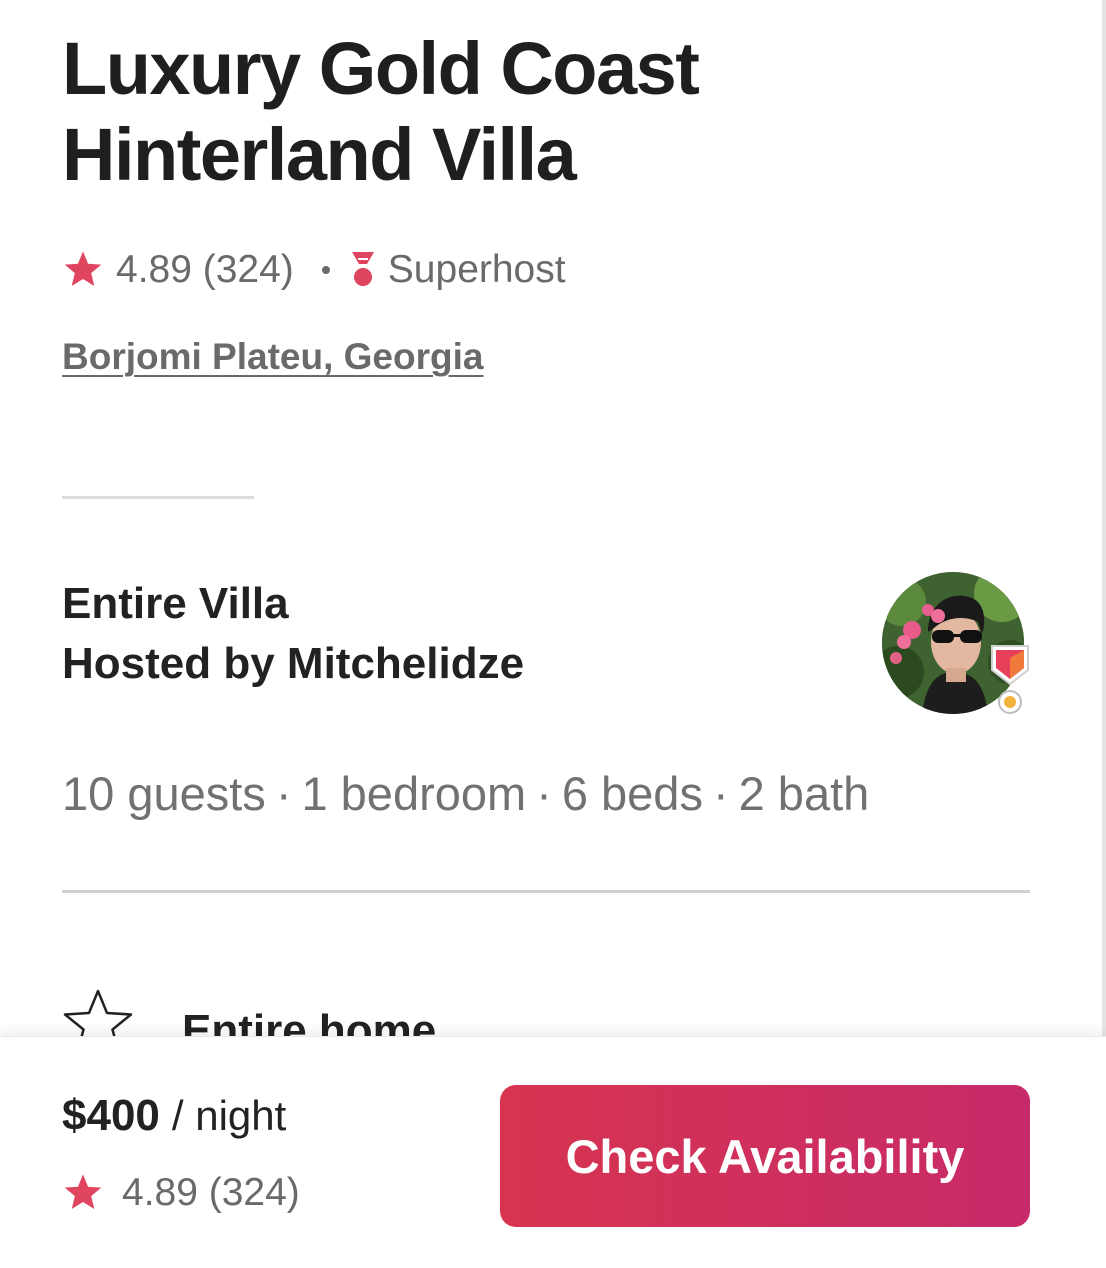 This screenshot has height=1268, width=1106. What do you see at coordinates (1104, 520) in the screenshot?
I see `scrollbar` at bounding box center [1104, 520].